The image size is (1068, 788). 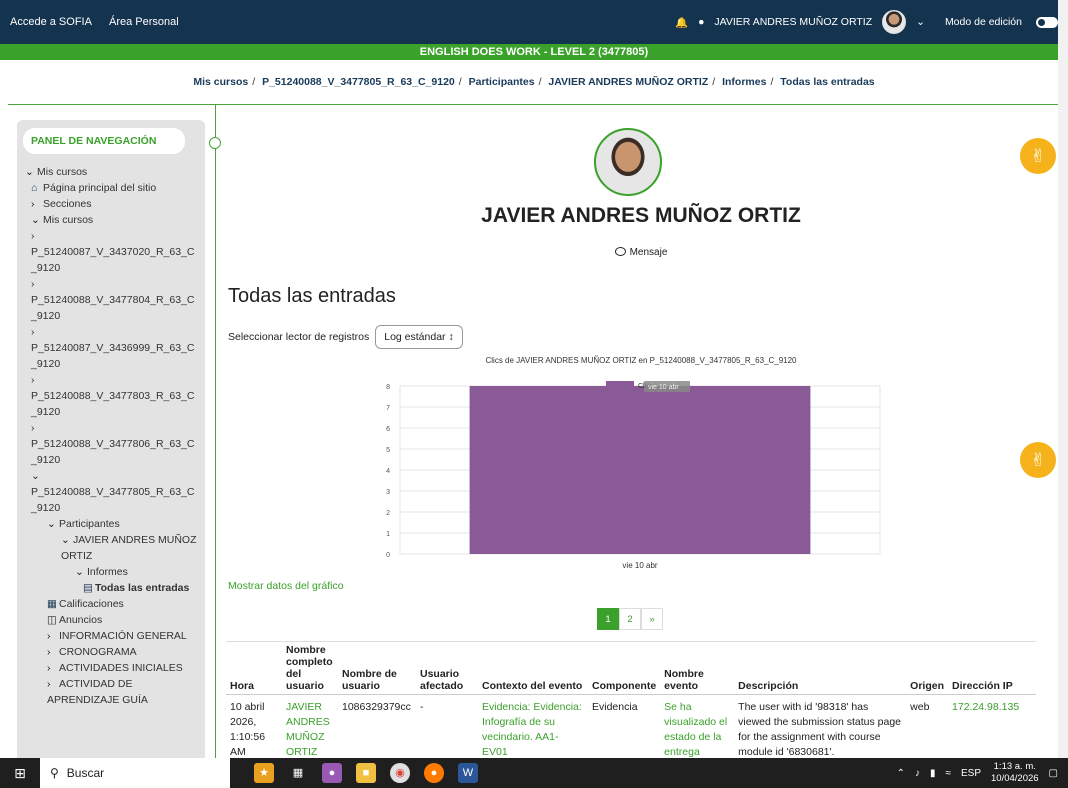 I want to click on nav-item-section: › INFORMACIÓN GENERAL, so click(x=111, y=636).